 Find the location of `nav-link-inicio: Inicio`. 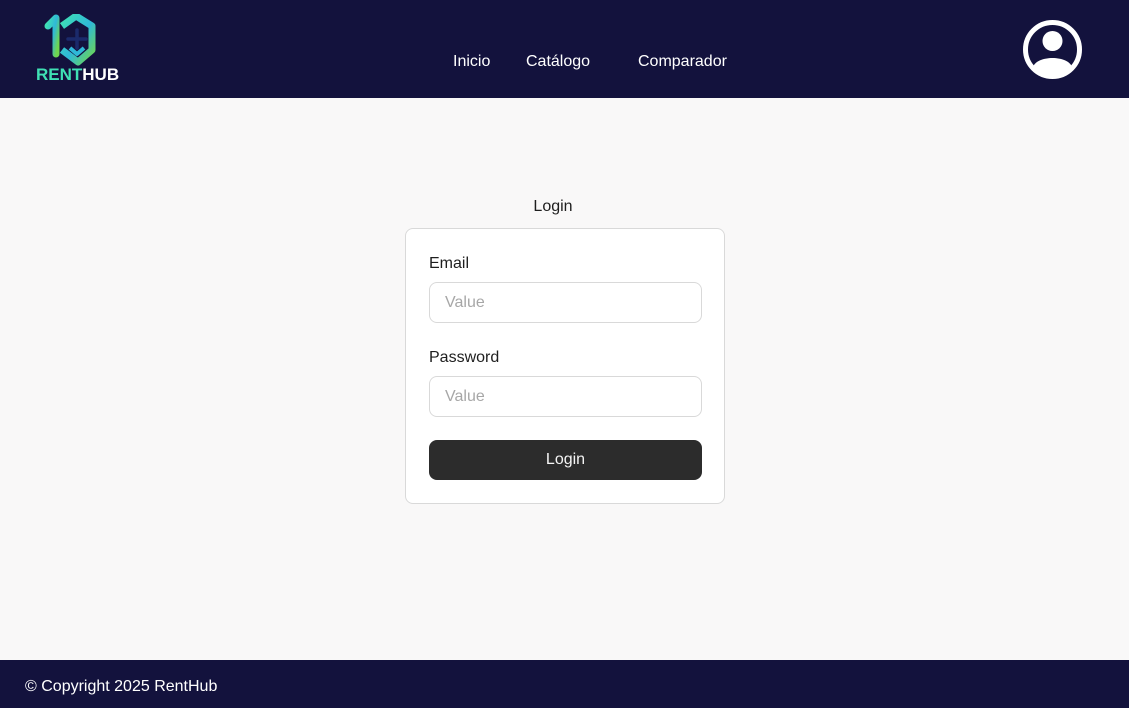

nav-link-inicio: Inicio is located at coordinates (471, 62).